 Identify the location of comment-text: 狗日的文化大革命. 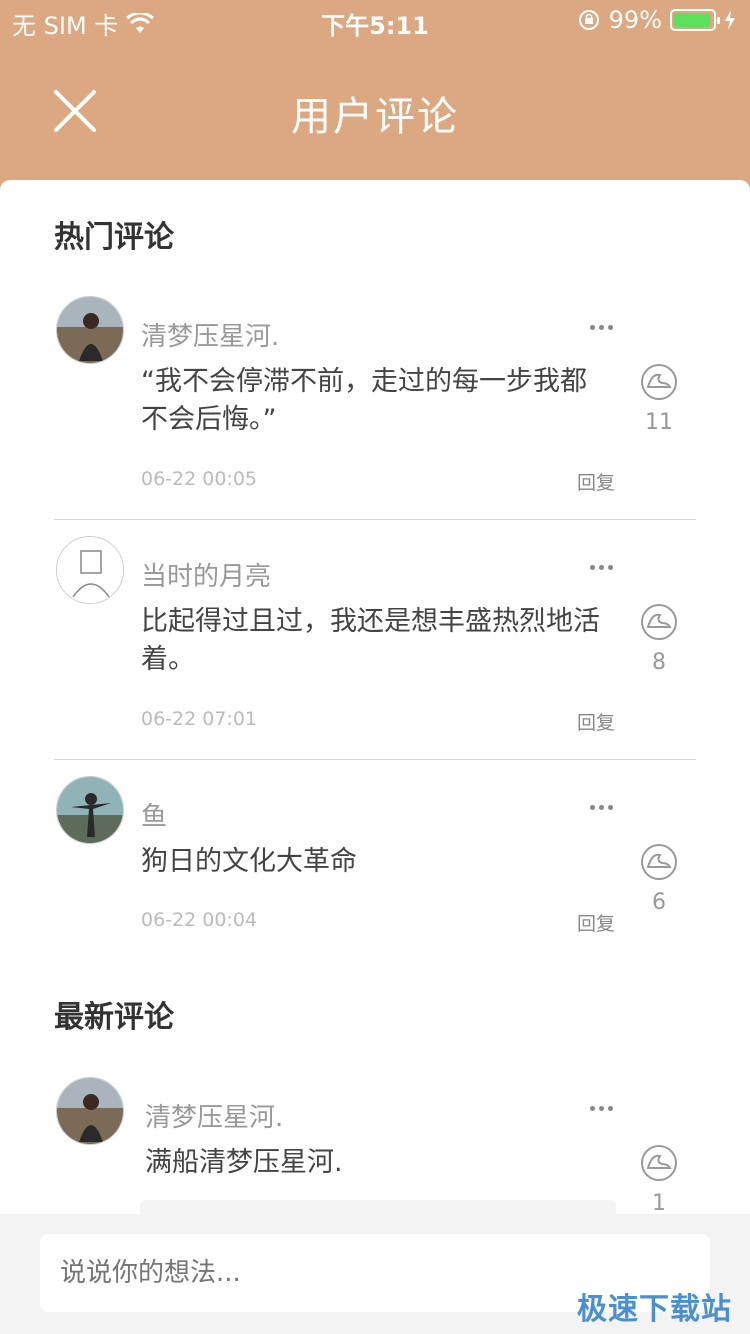
(249, 861).